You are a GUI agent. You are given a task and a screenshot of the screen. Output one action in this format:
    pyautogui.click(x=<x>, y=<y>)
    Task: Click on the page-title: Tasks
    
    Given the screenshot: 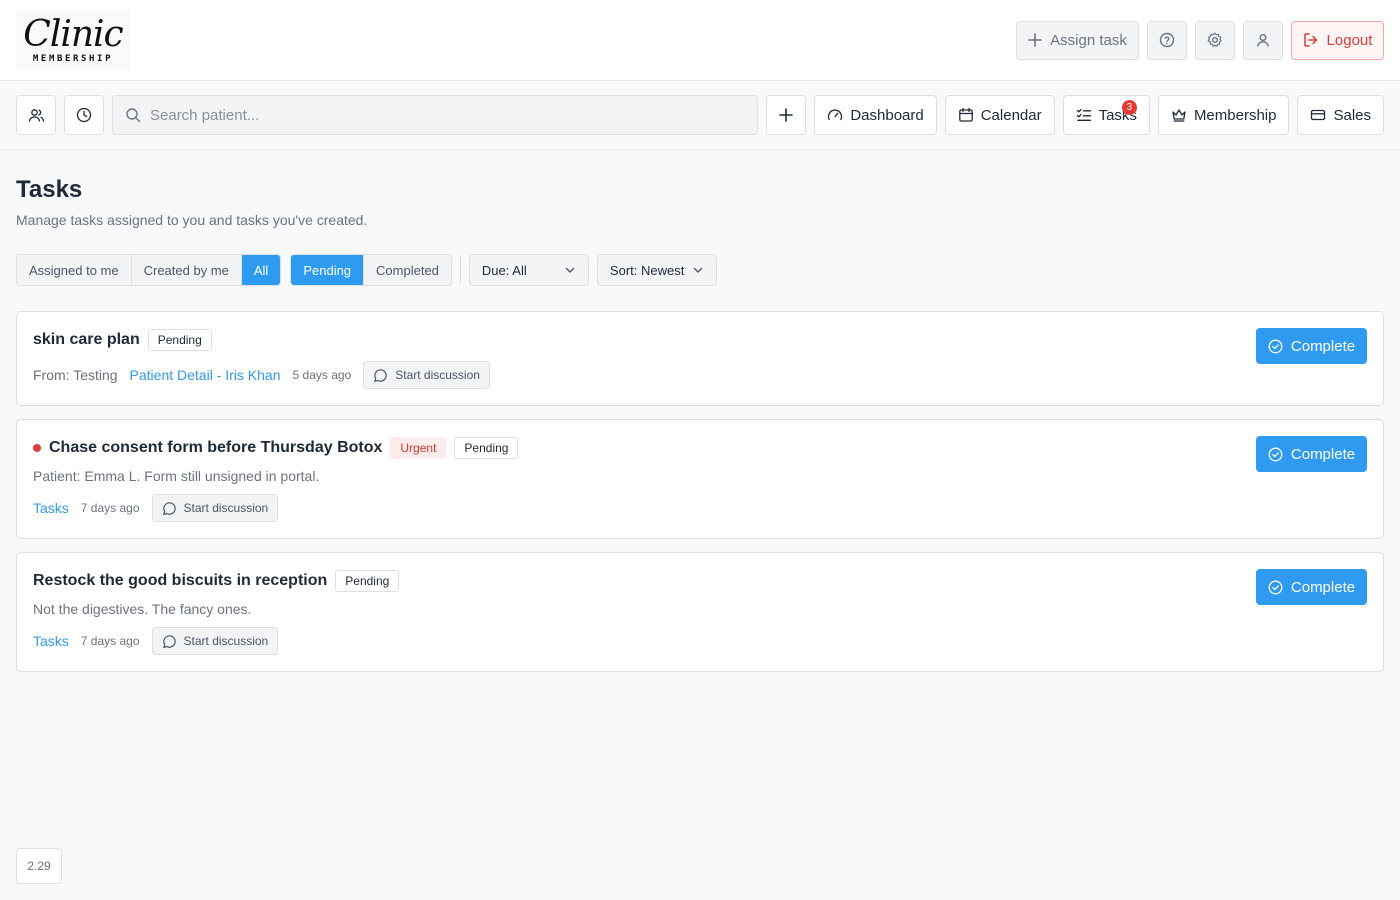 What is the action you would take?
    pyautogui.click(x=49, y=189)
    